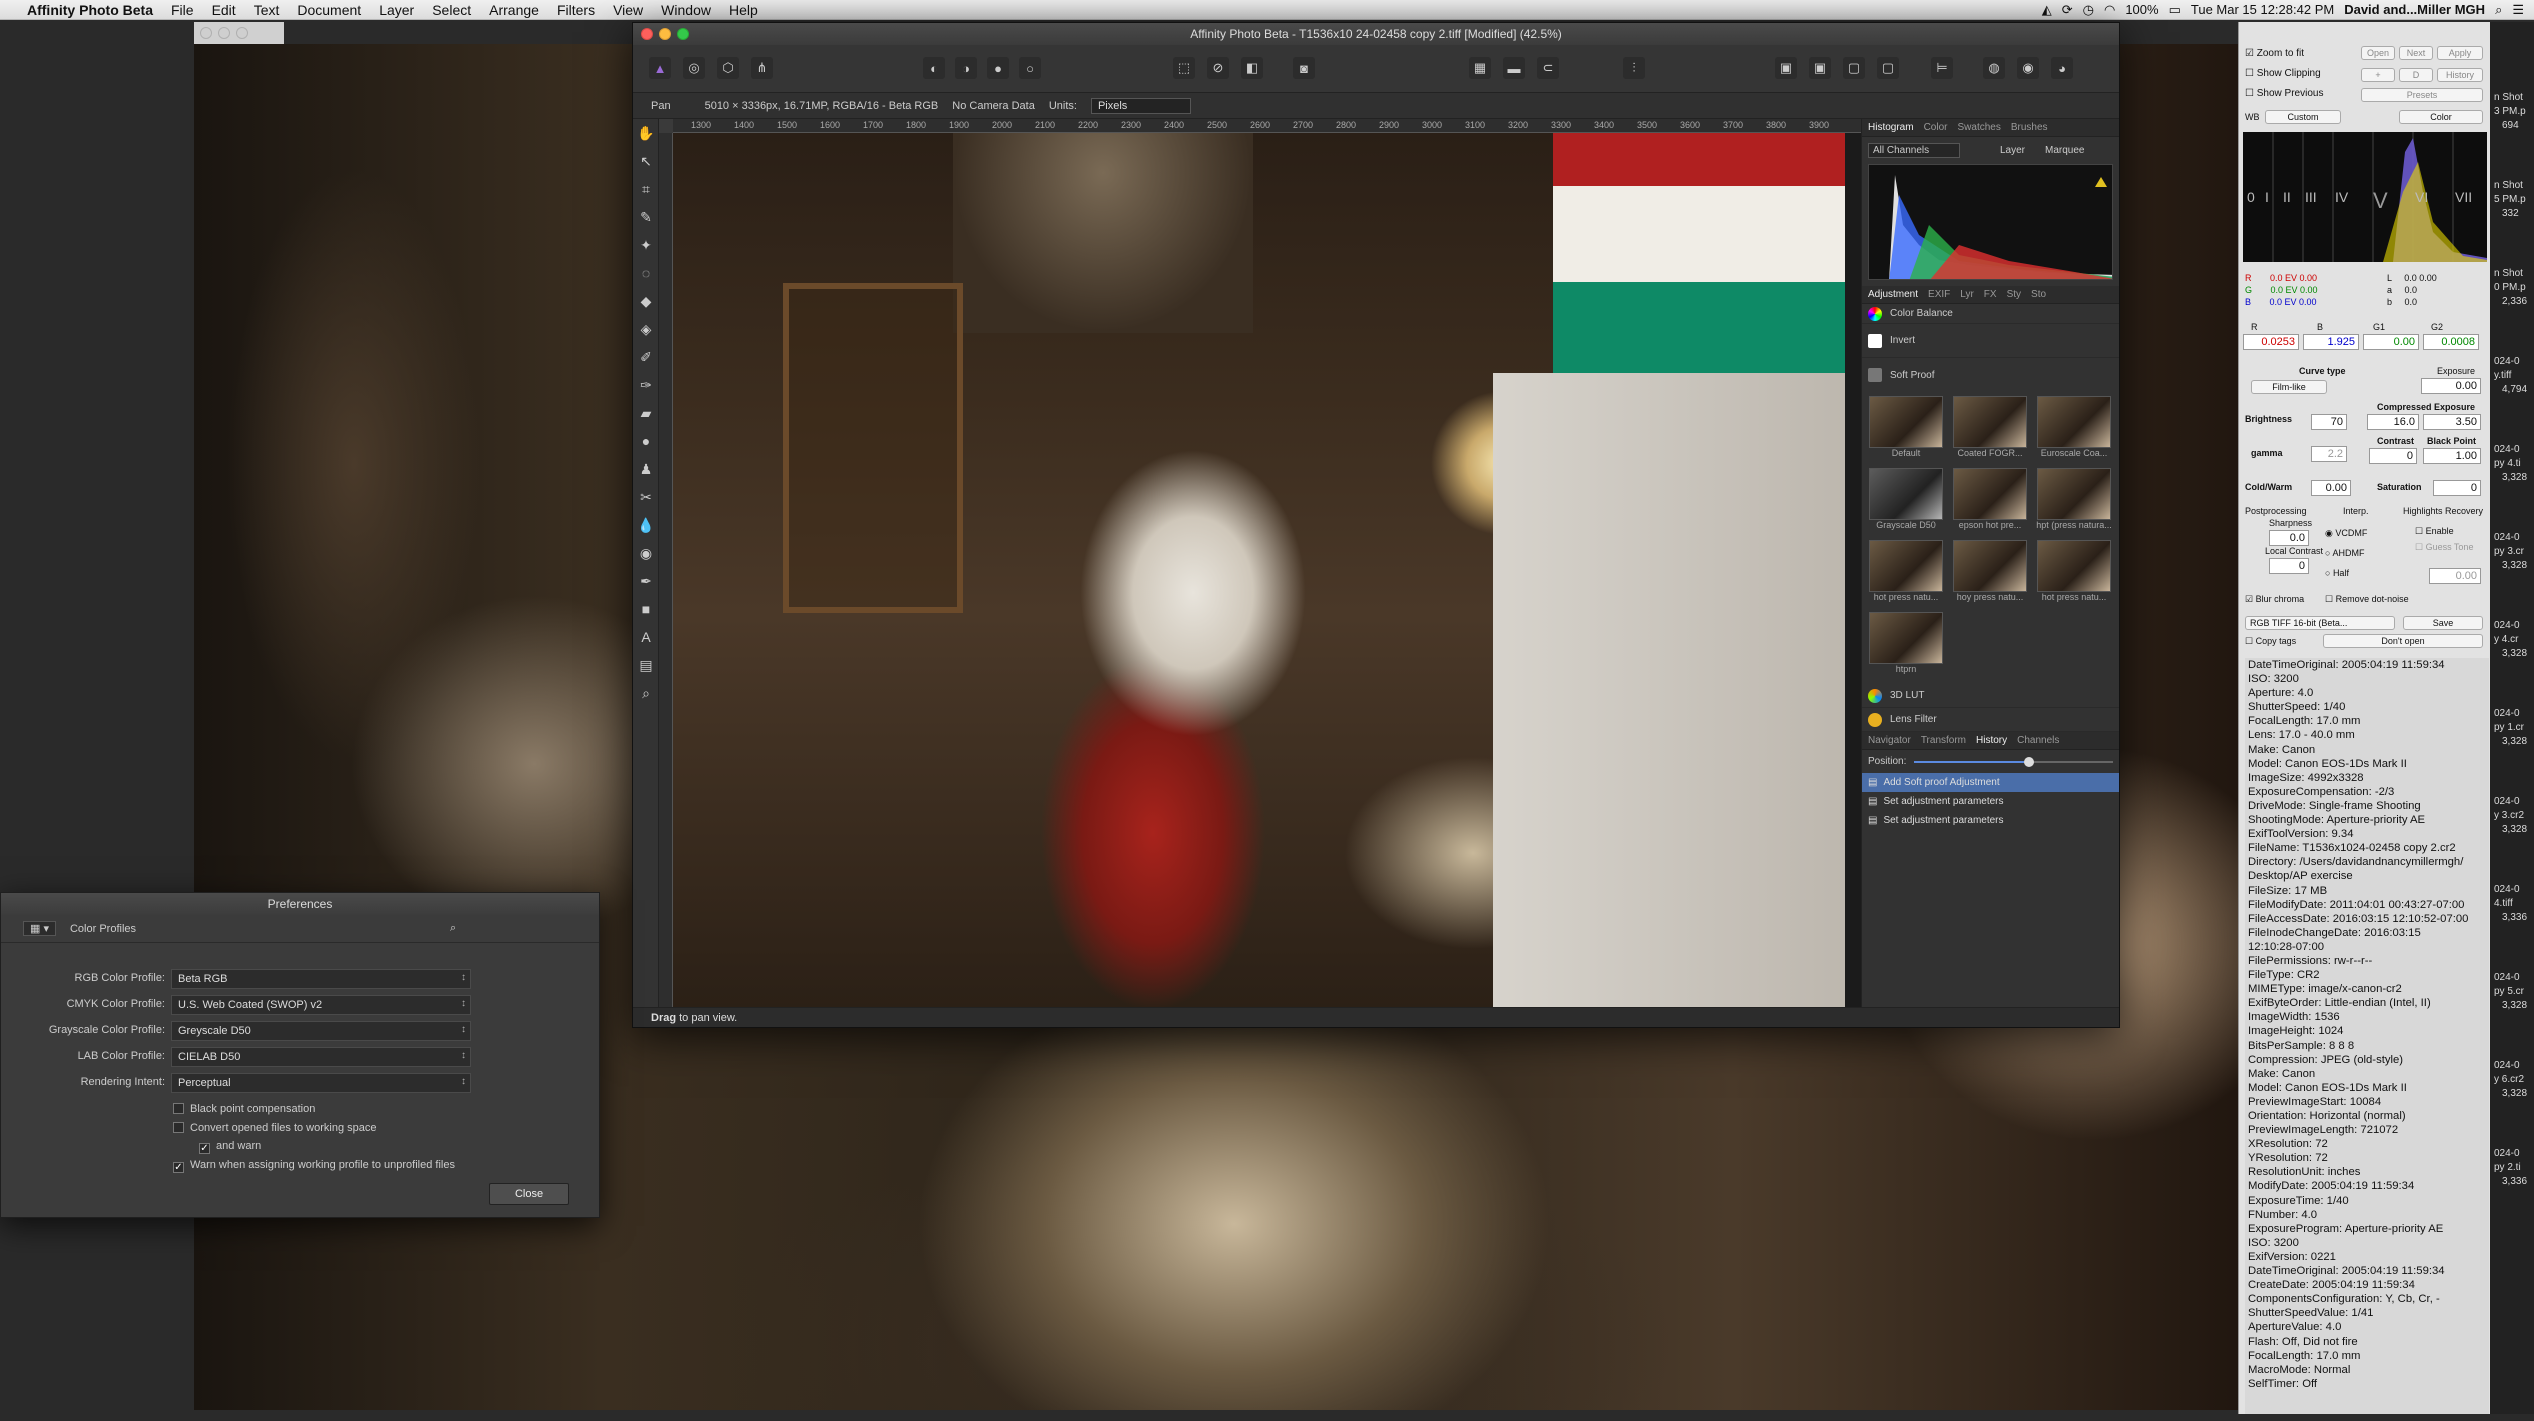  What do you see at coordinates (1854, 68) in the screenshot?
I see `arrange-forward-icon: ▢` at bounding box center [1854, 68].